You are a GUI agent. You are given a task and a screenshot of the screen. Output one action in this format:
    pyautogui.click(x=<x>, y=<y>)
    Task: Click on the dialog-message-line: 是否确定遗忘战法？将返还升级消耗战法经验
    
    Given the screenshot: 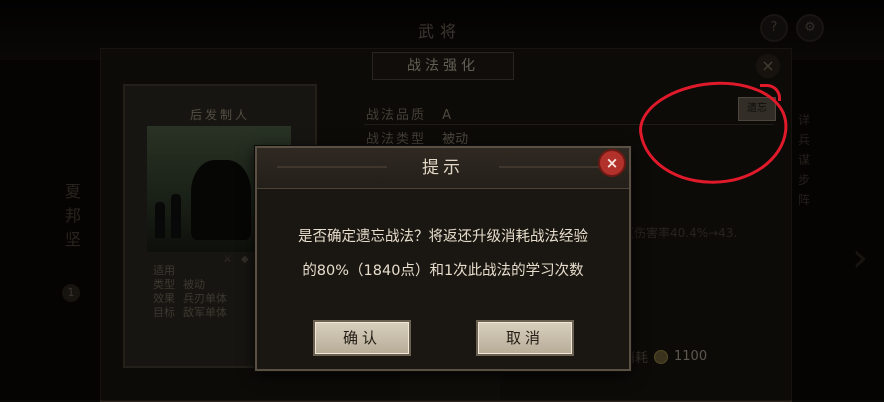 What is the action you would take?
    pyautogui.click(x=443, y=237)
    